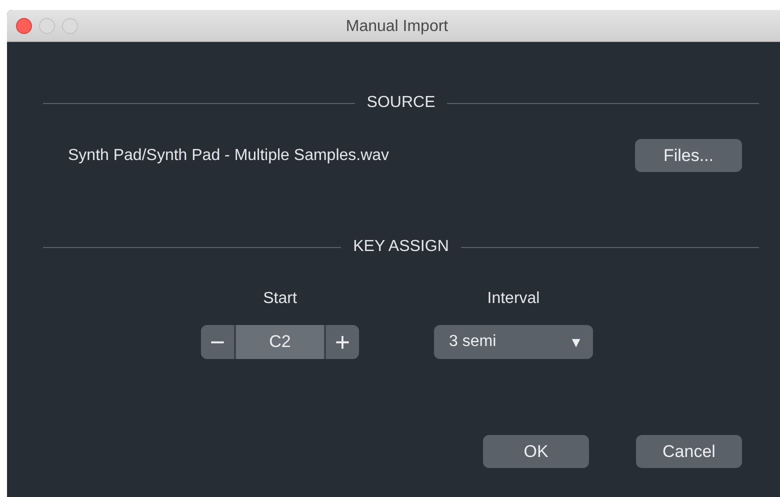 The height and width of the screenshot is (497, 780). What do you see at coordinates (513, 342) in the screenshot?
I see `interval-dropdown: 3 semi ▼` at bounding box center [513, 342].